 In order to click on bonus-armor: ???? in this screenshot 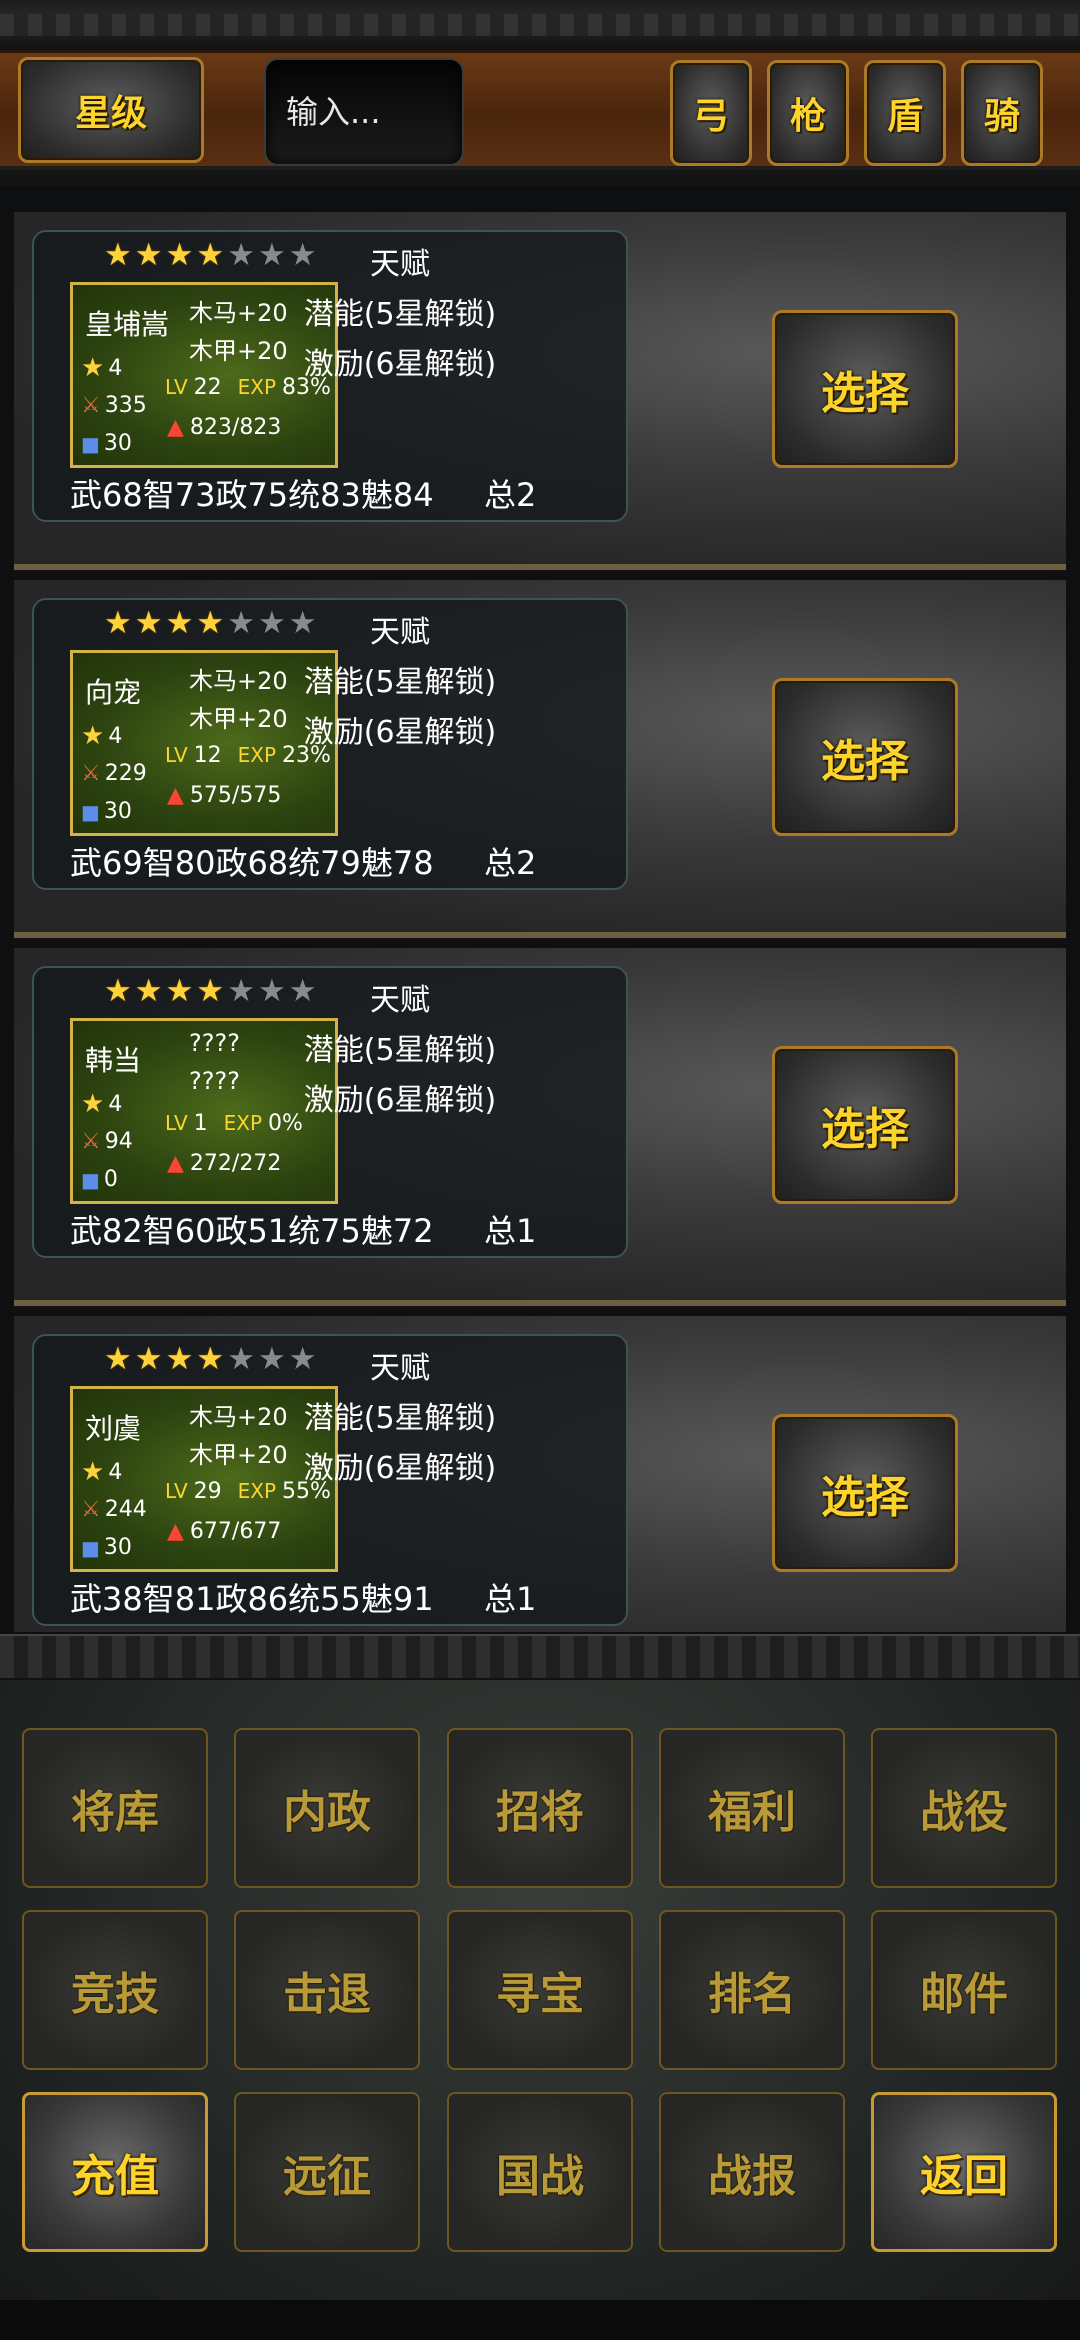, I will do `click(214, 1081)`.